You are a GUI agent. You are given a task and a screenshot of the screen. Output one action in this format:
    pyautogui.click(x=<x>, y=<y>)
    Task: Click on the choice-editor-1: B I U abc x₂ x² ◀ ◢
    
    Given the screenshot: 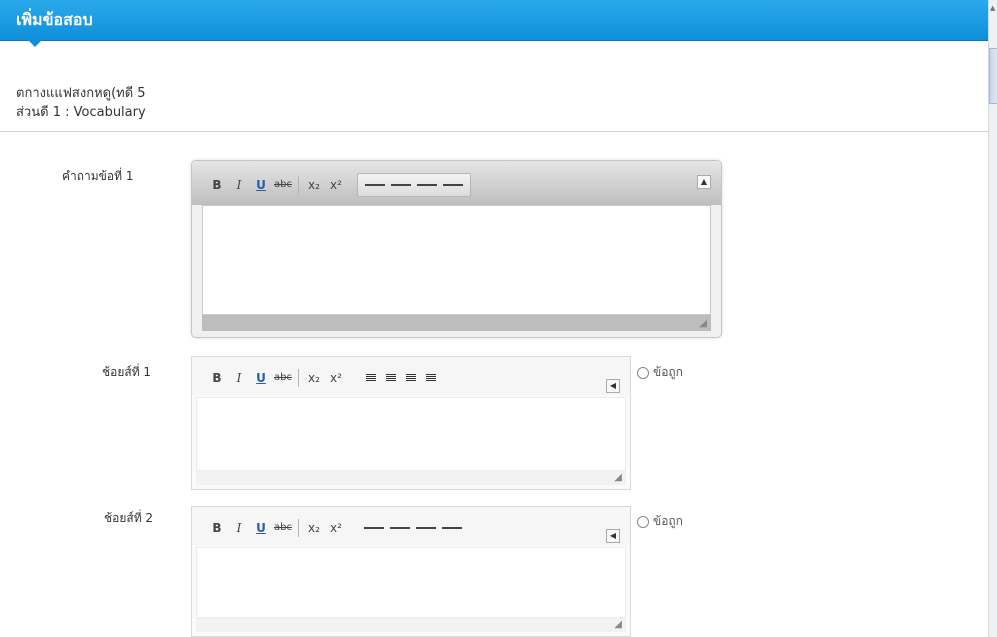 What is the action you would take?
    pyautogui.click(x=411, y=423)
    